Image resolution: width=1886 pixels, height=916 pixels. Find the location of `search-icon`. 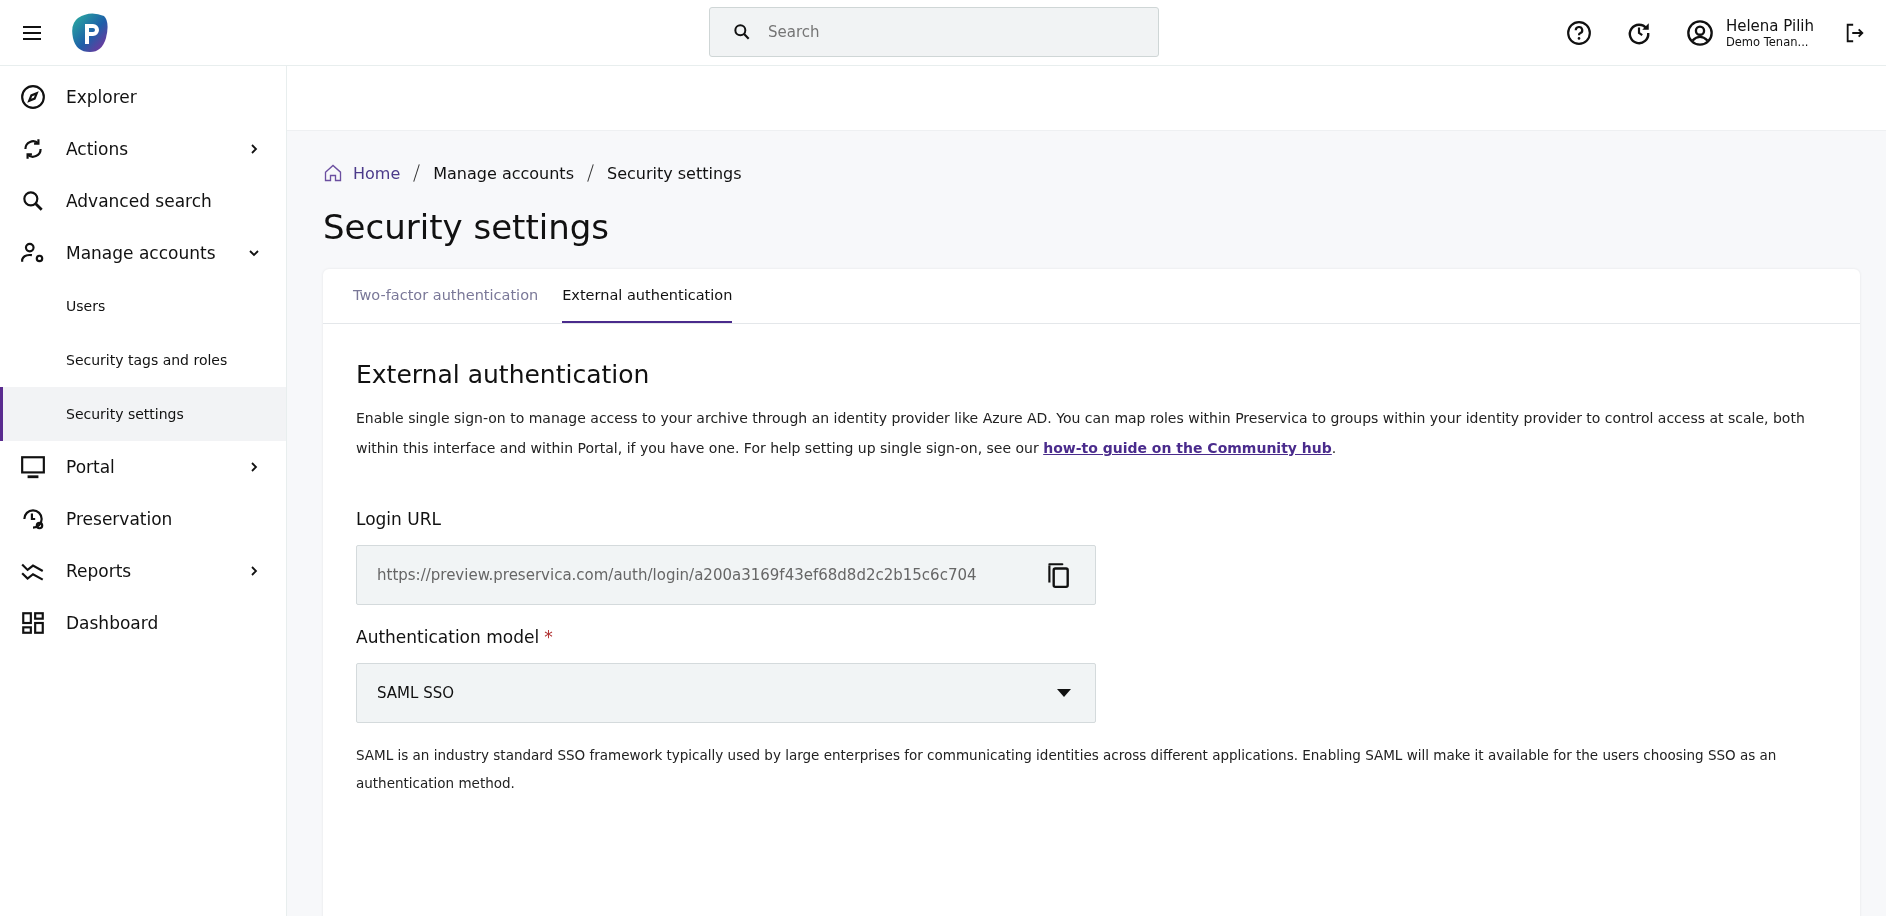

search-icon is located at coordinates (742, 32).